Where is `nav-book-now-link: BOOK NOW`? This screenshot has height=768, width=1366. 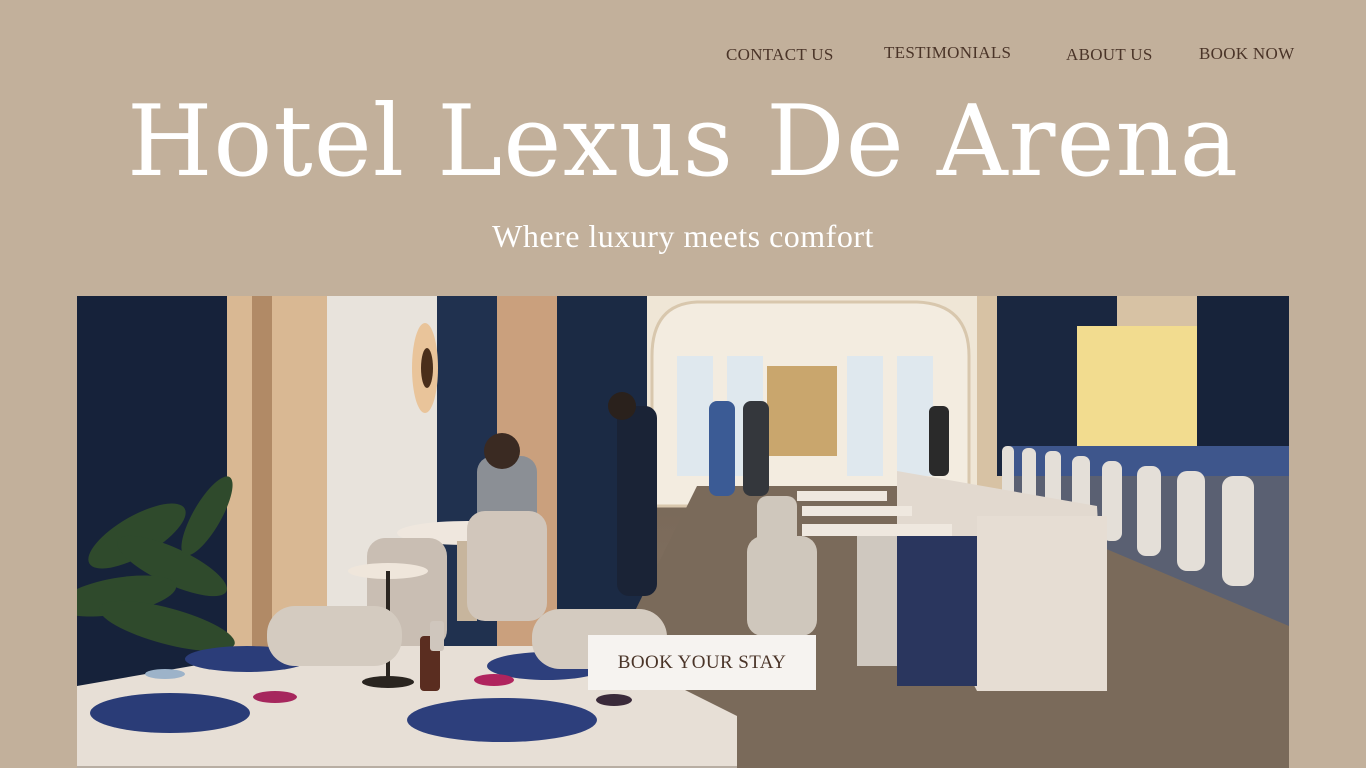
nav-book-now-link: BOOK NOW is located at coordinates (1246, 54).